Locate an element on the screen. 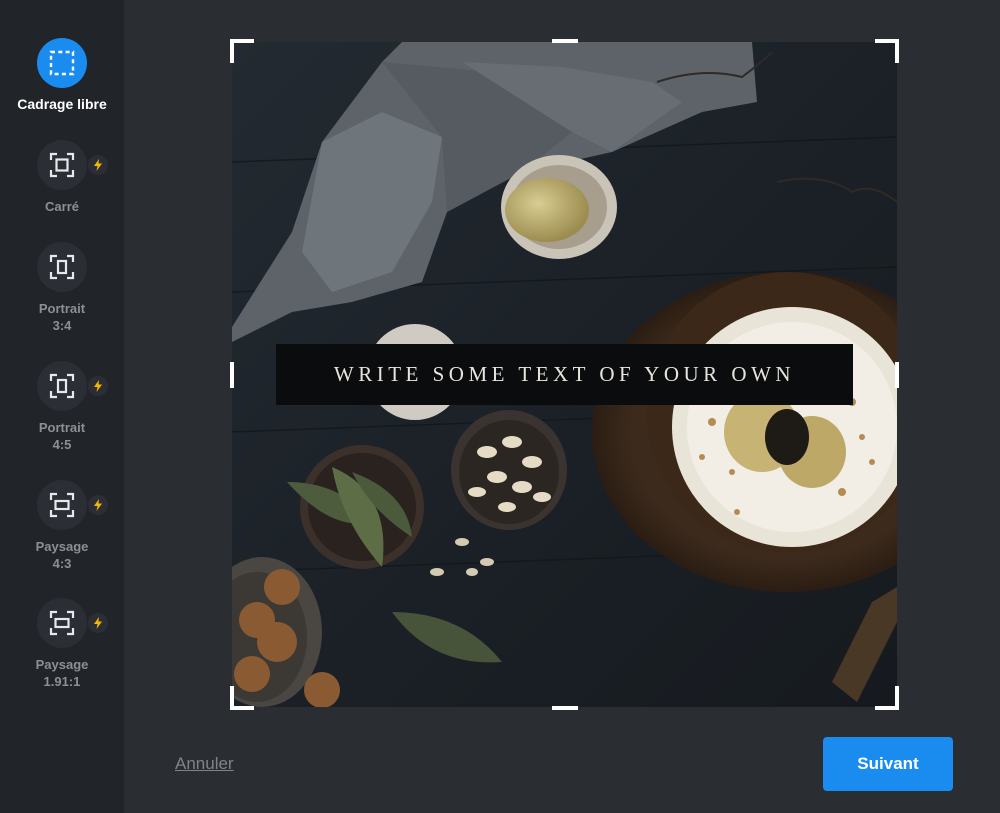  ratio-option-landscape-1-91: Paysage 1.91:1 is located at coordinates (62, 644).